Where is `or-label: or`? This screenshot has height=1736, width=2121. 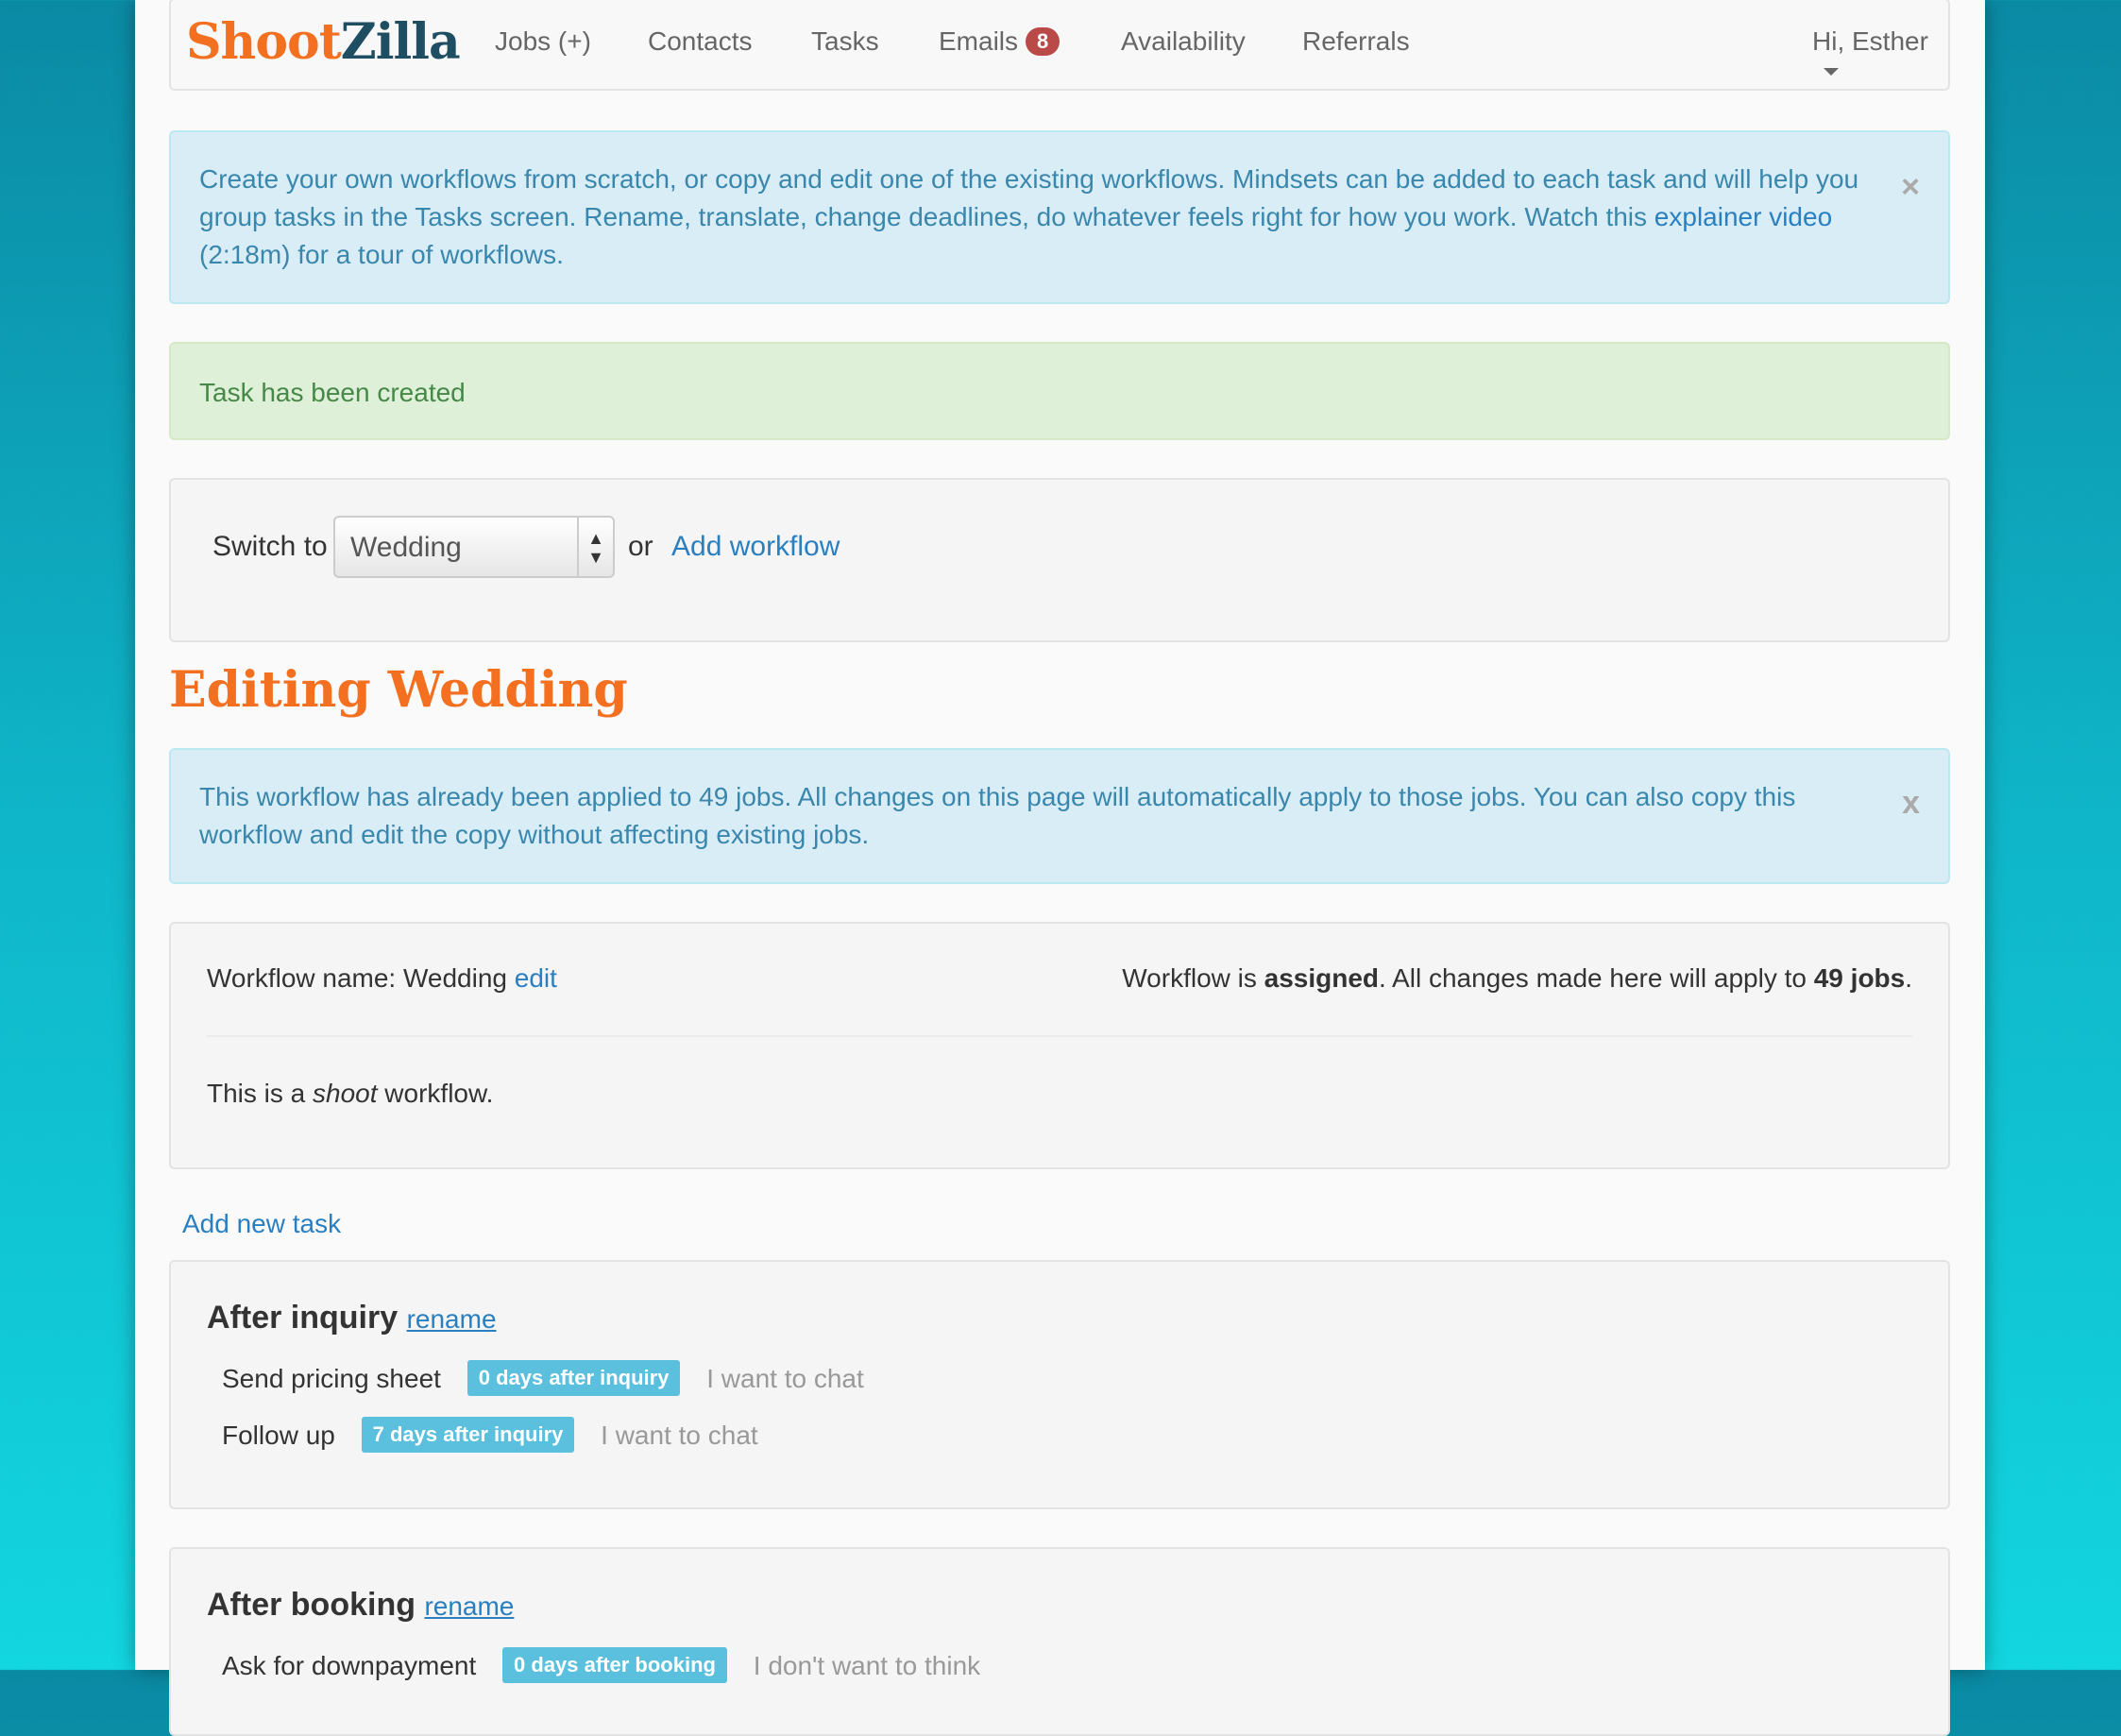 or-label: or is located at coordinates (640, 546).